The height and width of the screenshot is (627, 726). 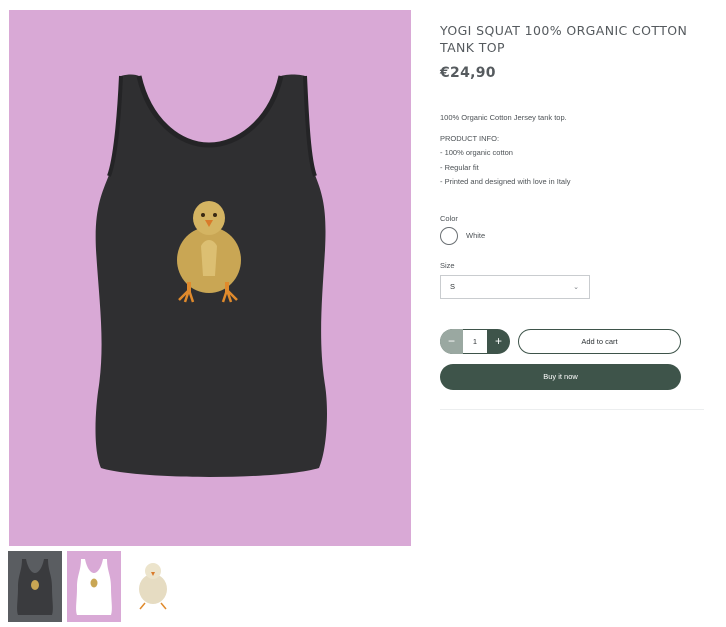 What do you see at coordinates (476, 235) in the screenshot?
I see `color-option-name: White` at bounding box center [476, 235].